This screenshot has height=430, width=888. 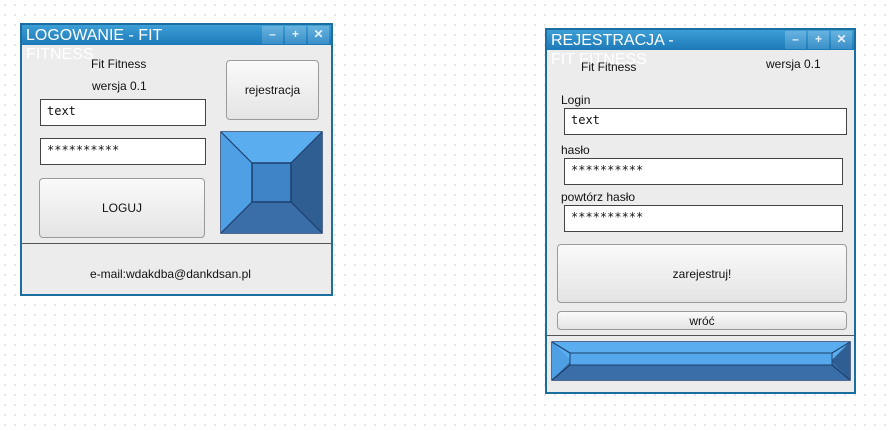 I want to click on login-button: LOGUJ, so click(x=122, y=208).